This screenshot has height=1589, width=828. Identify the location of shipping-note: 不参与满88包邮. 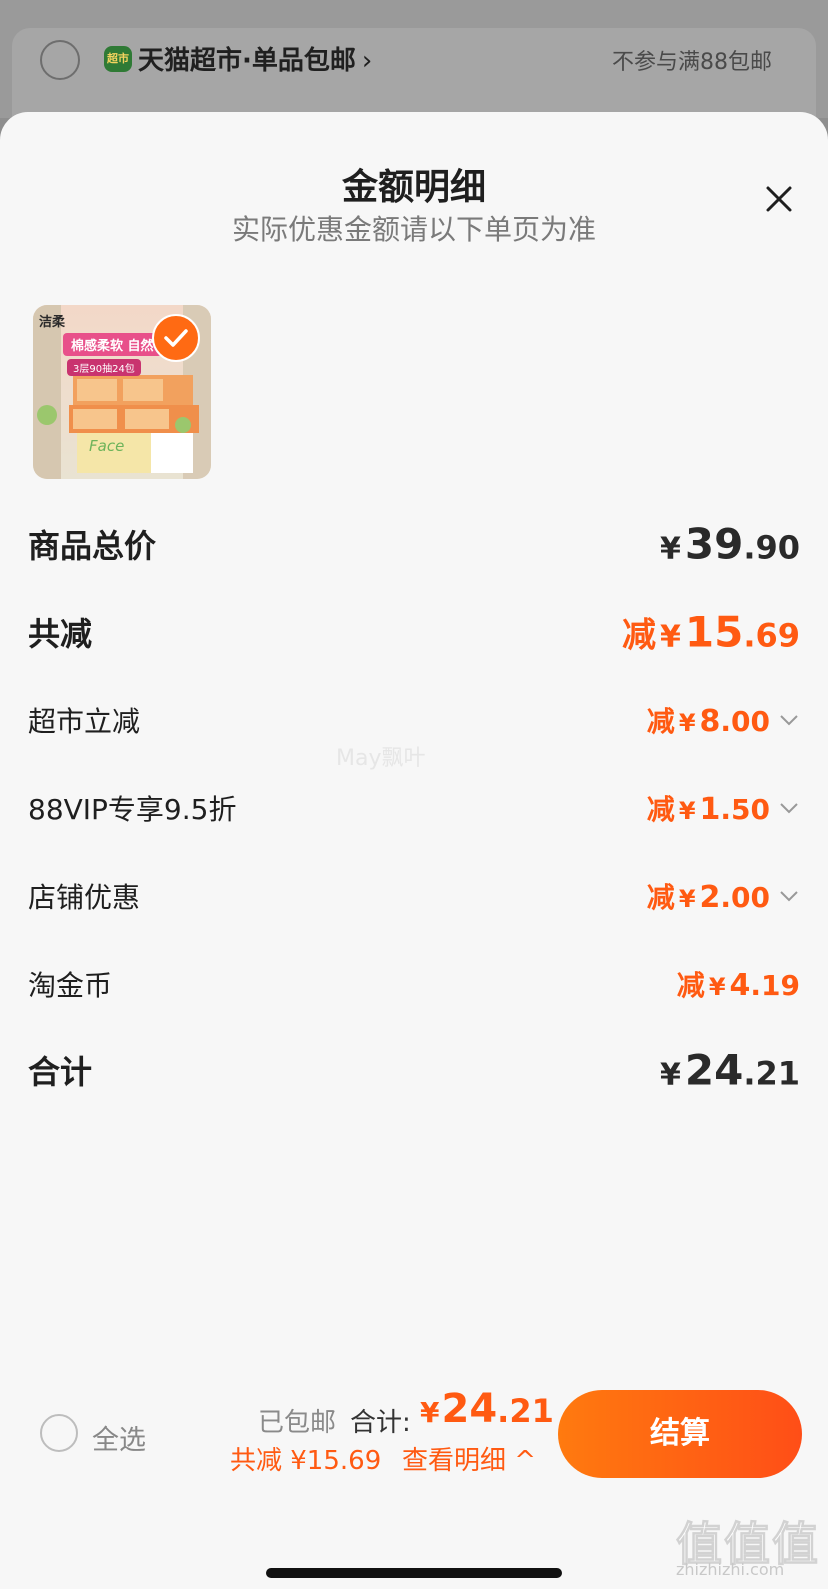
(692, 62).